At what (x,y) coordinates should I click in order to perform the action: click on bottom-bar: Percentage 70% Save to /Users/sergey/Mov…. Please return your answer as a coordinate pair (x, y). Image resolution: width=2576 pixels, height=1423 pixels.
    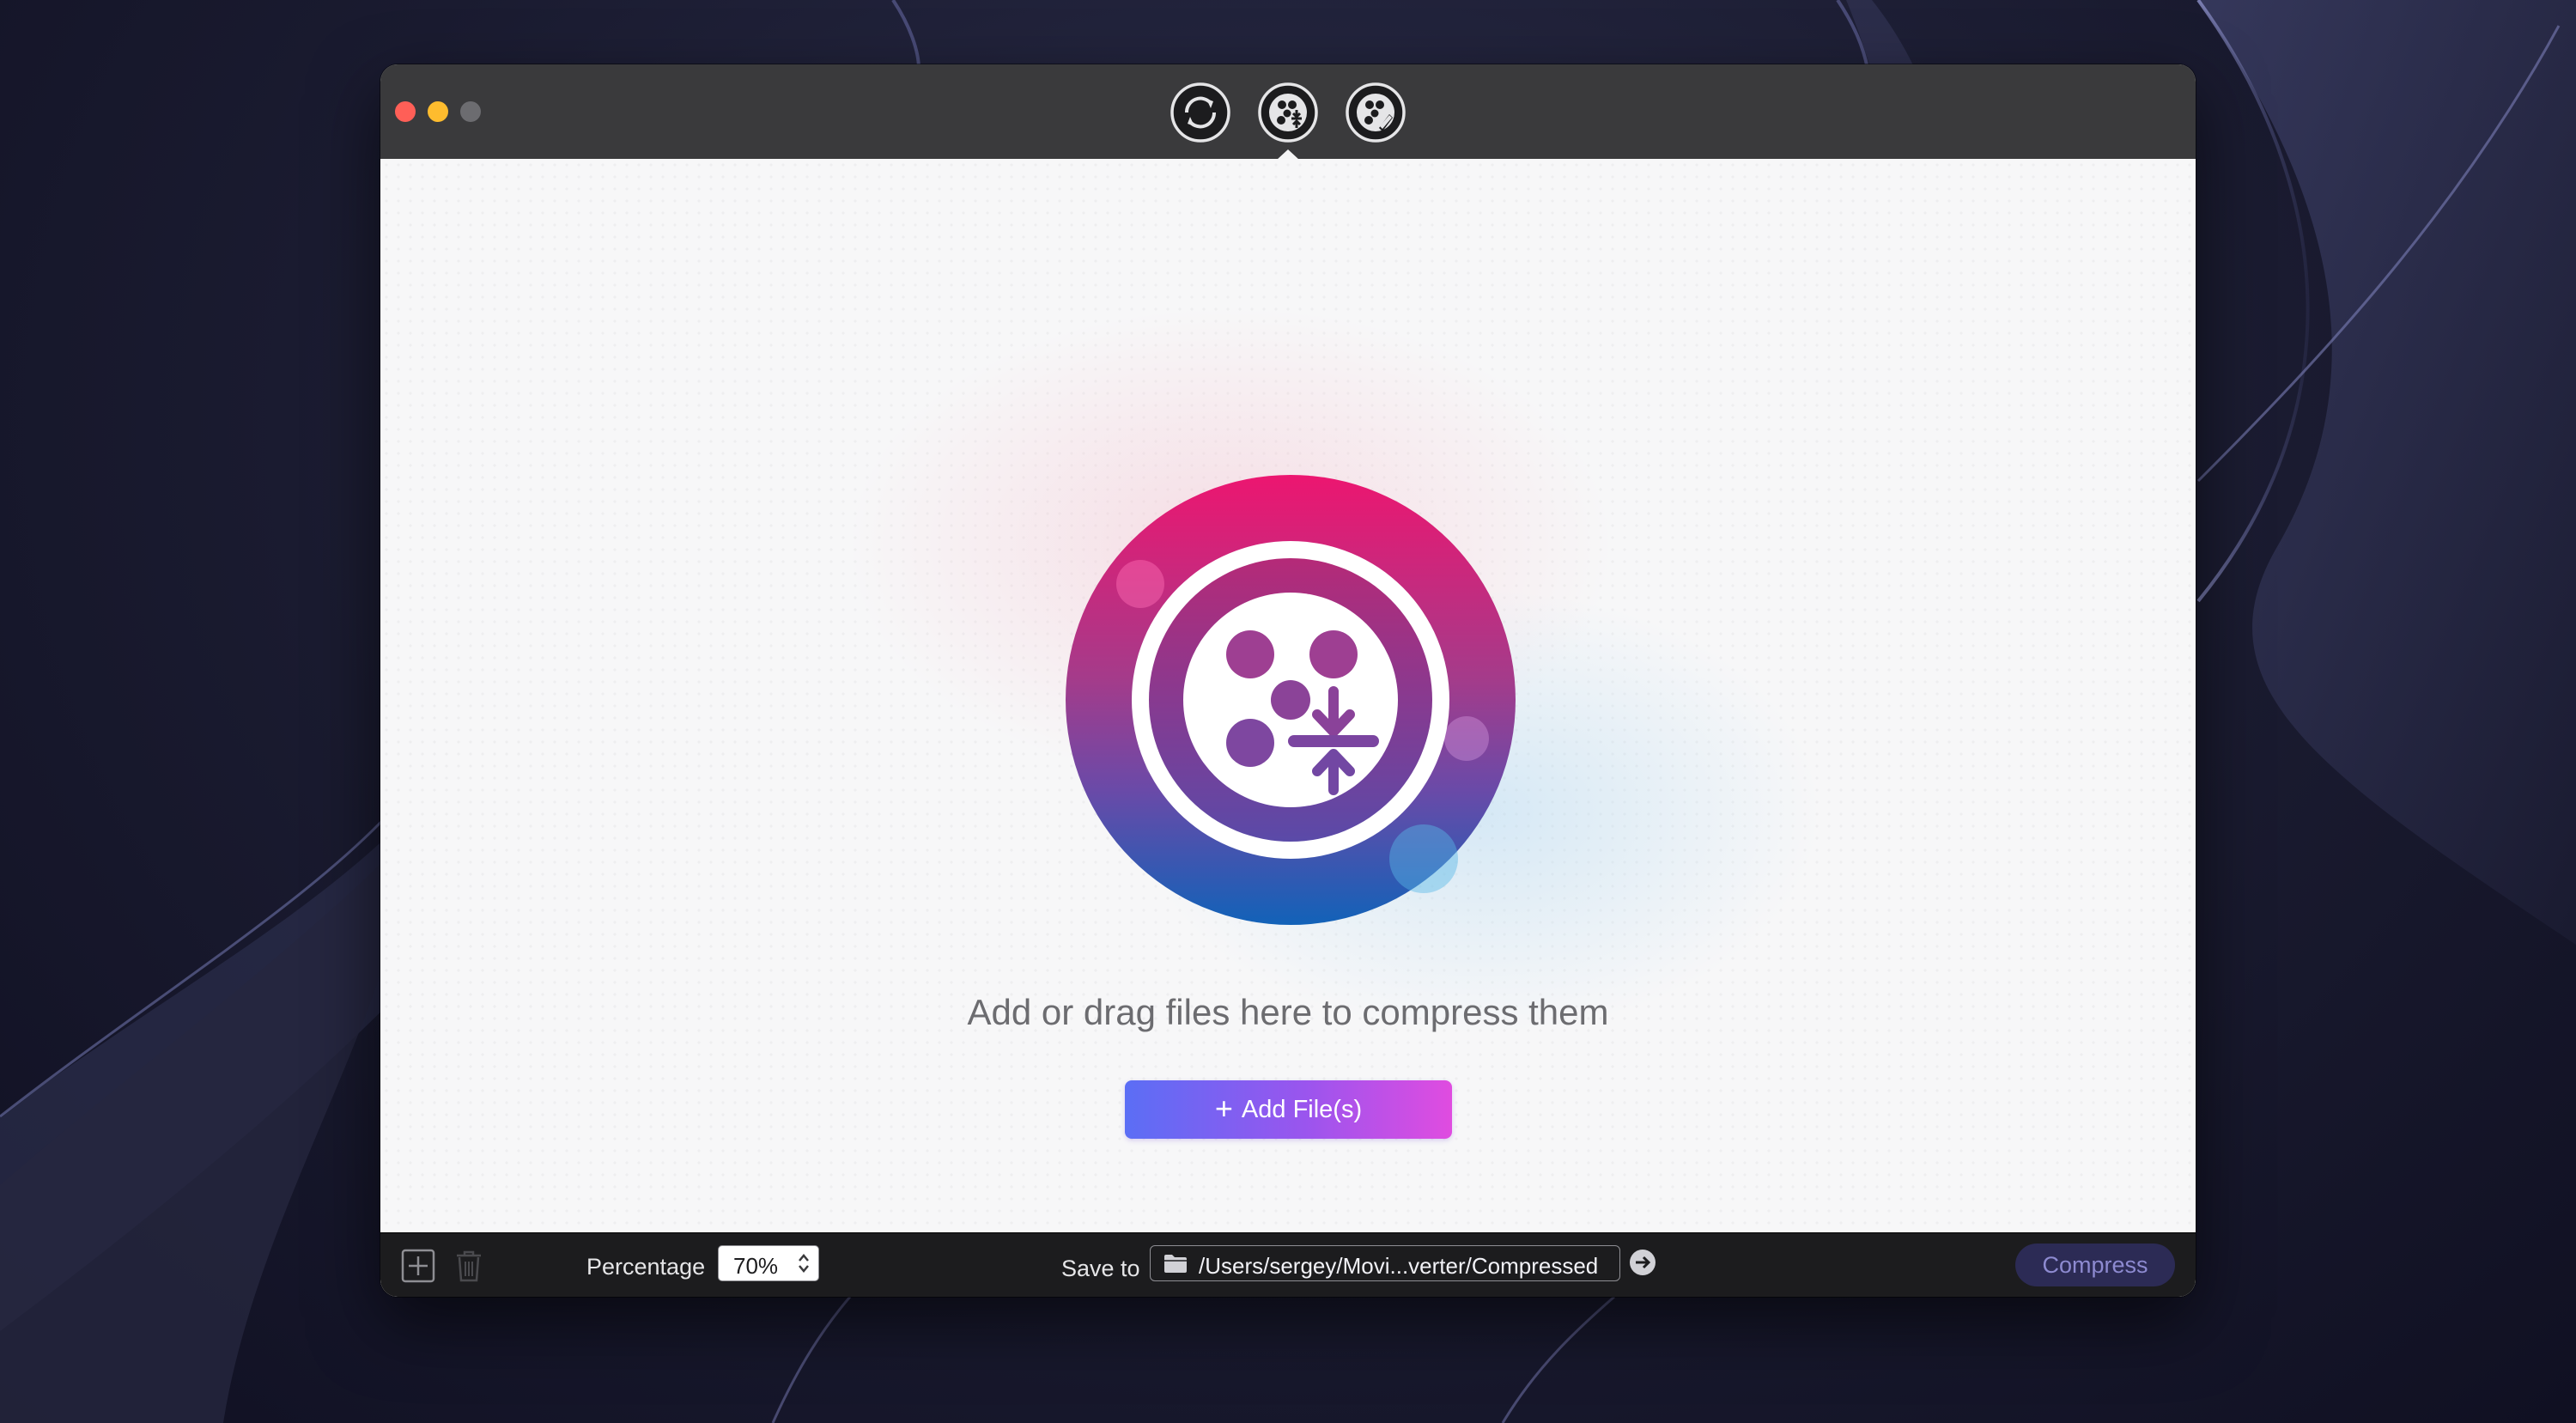
    Looking at the image, I should click on (1288, 1264).